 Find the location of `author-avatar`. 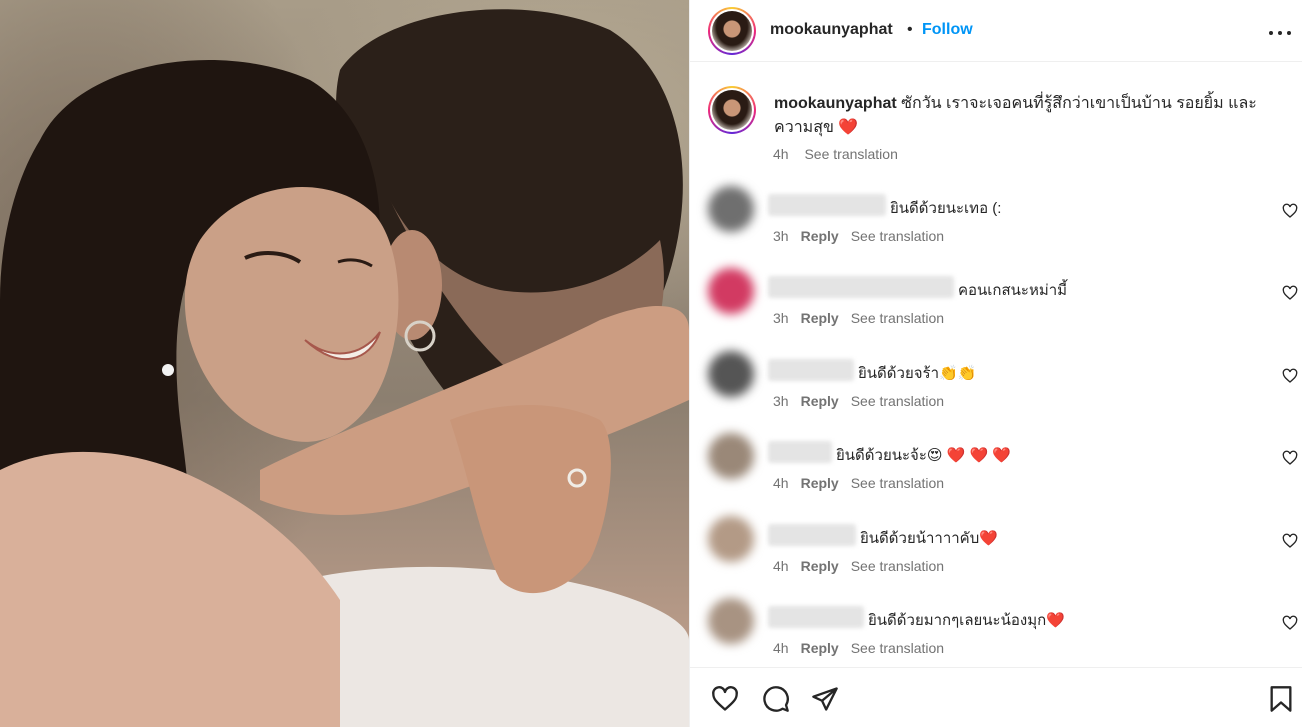

author-avatar is located at coordinates (732, 31).